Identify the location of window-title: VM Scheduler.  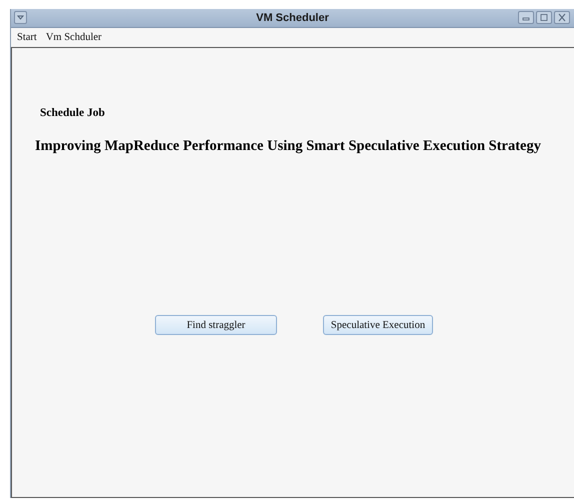
(292, 18).